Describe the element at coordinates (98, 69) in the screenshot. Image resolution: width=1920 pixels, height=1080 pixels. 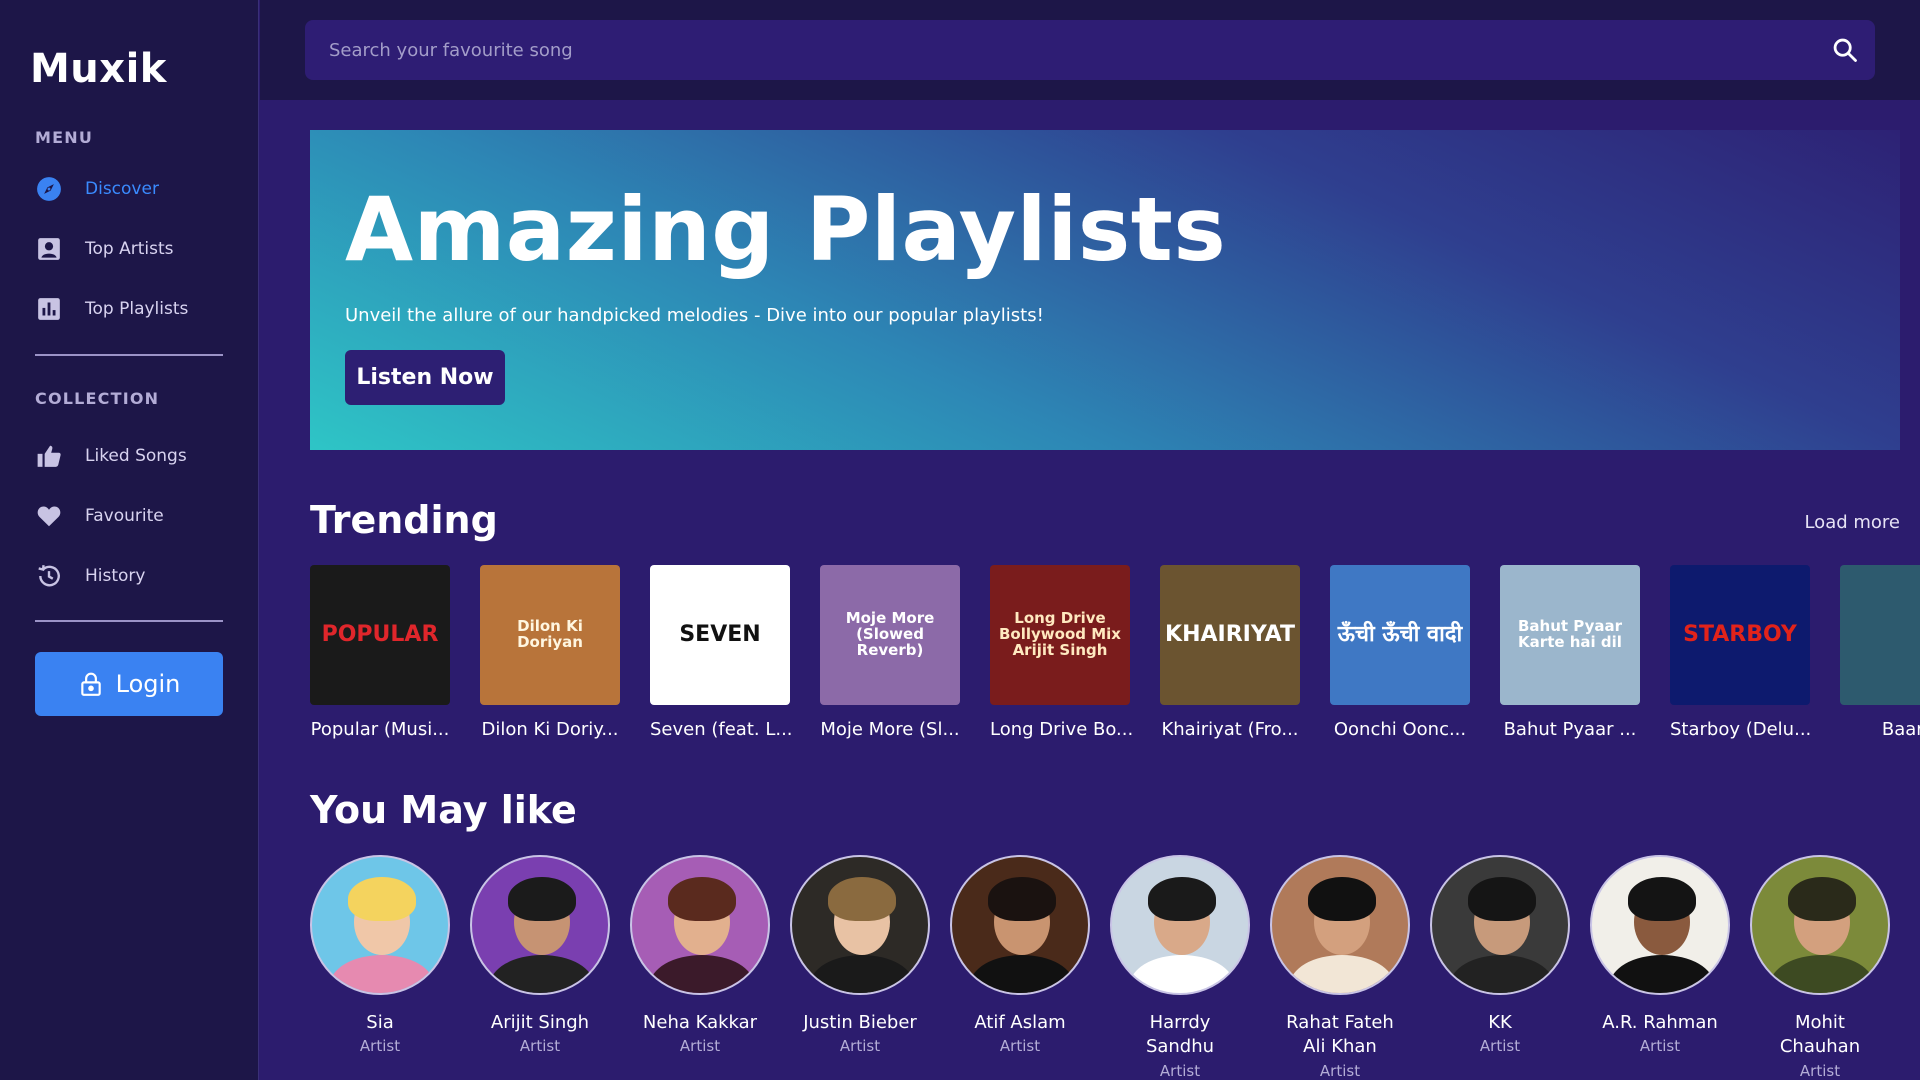
I see `app-logo: Muxik` at that location.